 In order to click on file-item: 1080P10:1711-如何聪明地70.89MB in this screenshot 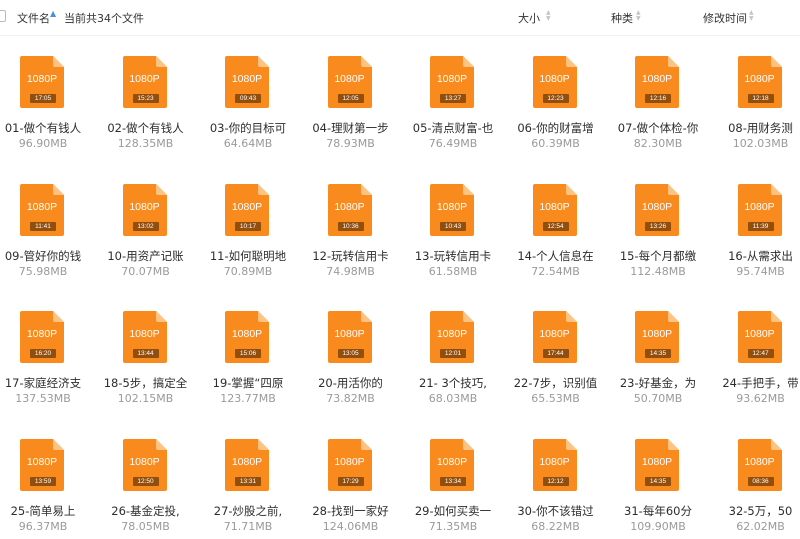, I will do `click(243, 224)`.